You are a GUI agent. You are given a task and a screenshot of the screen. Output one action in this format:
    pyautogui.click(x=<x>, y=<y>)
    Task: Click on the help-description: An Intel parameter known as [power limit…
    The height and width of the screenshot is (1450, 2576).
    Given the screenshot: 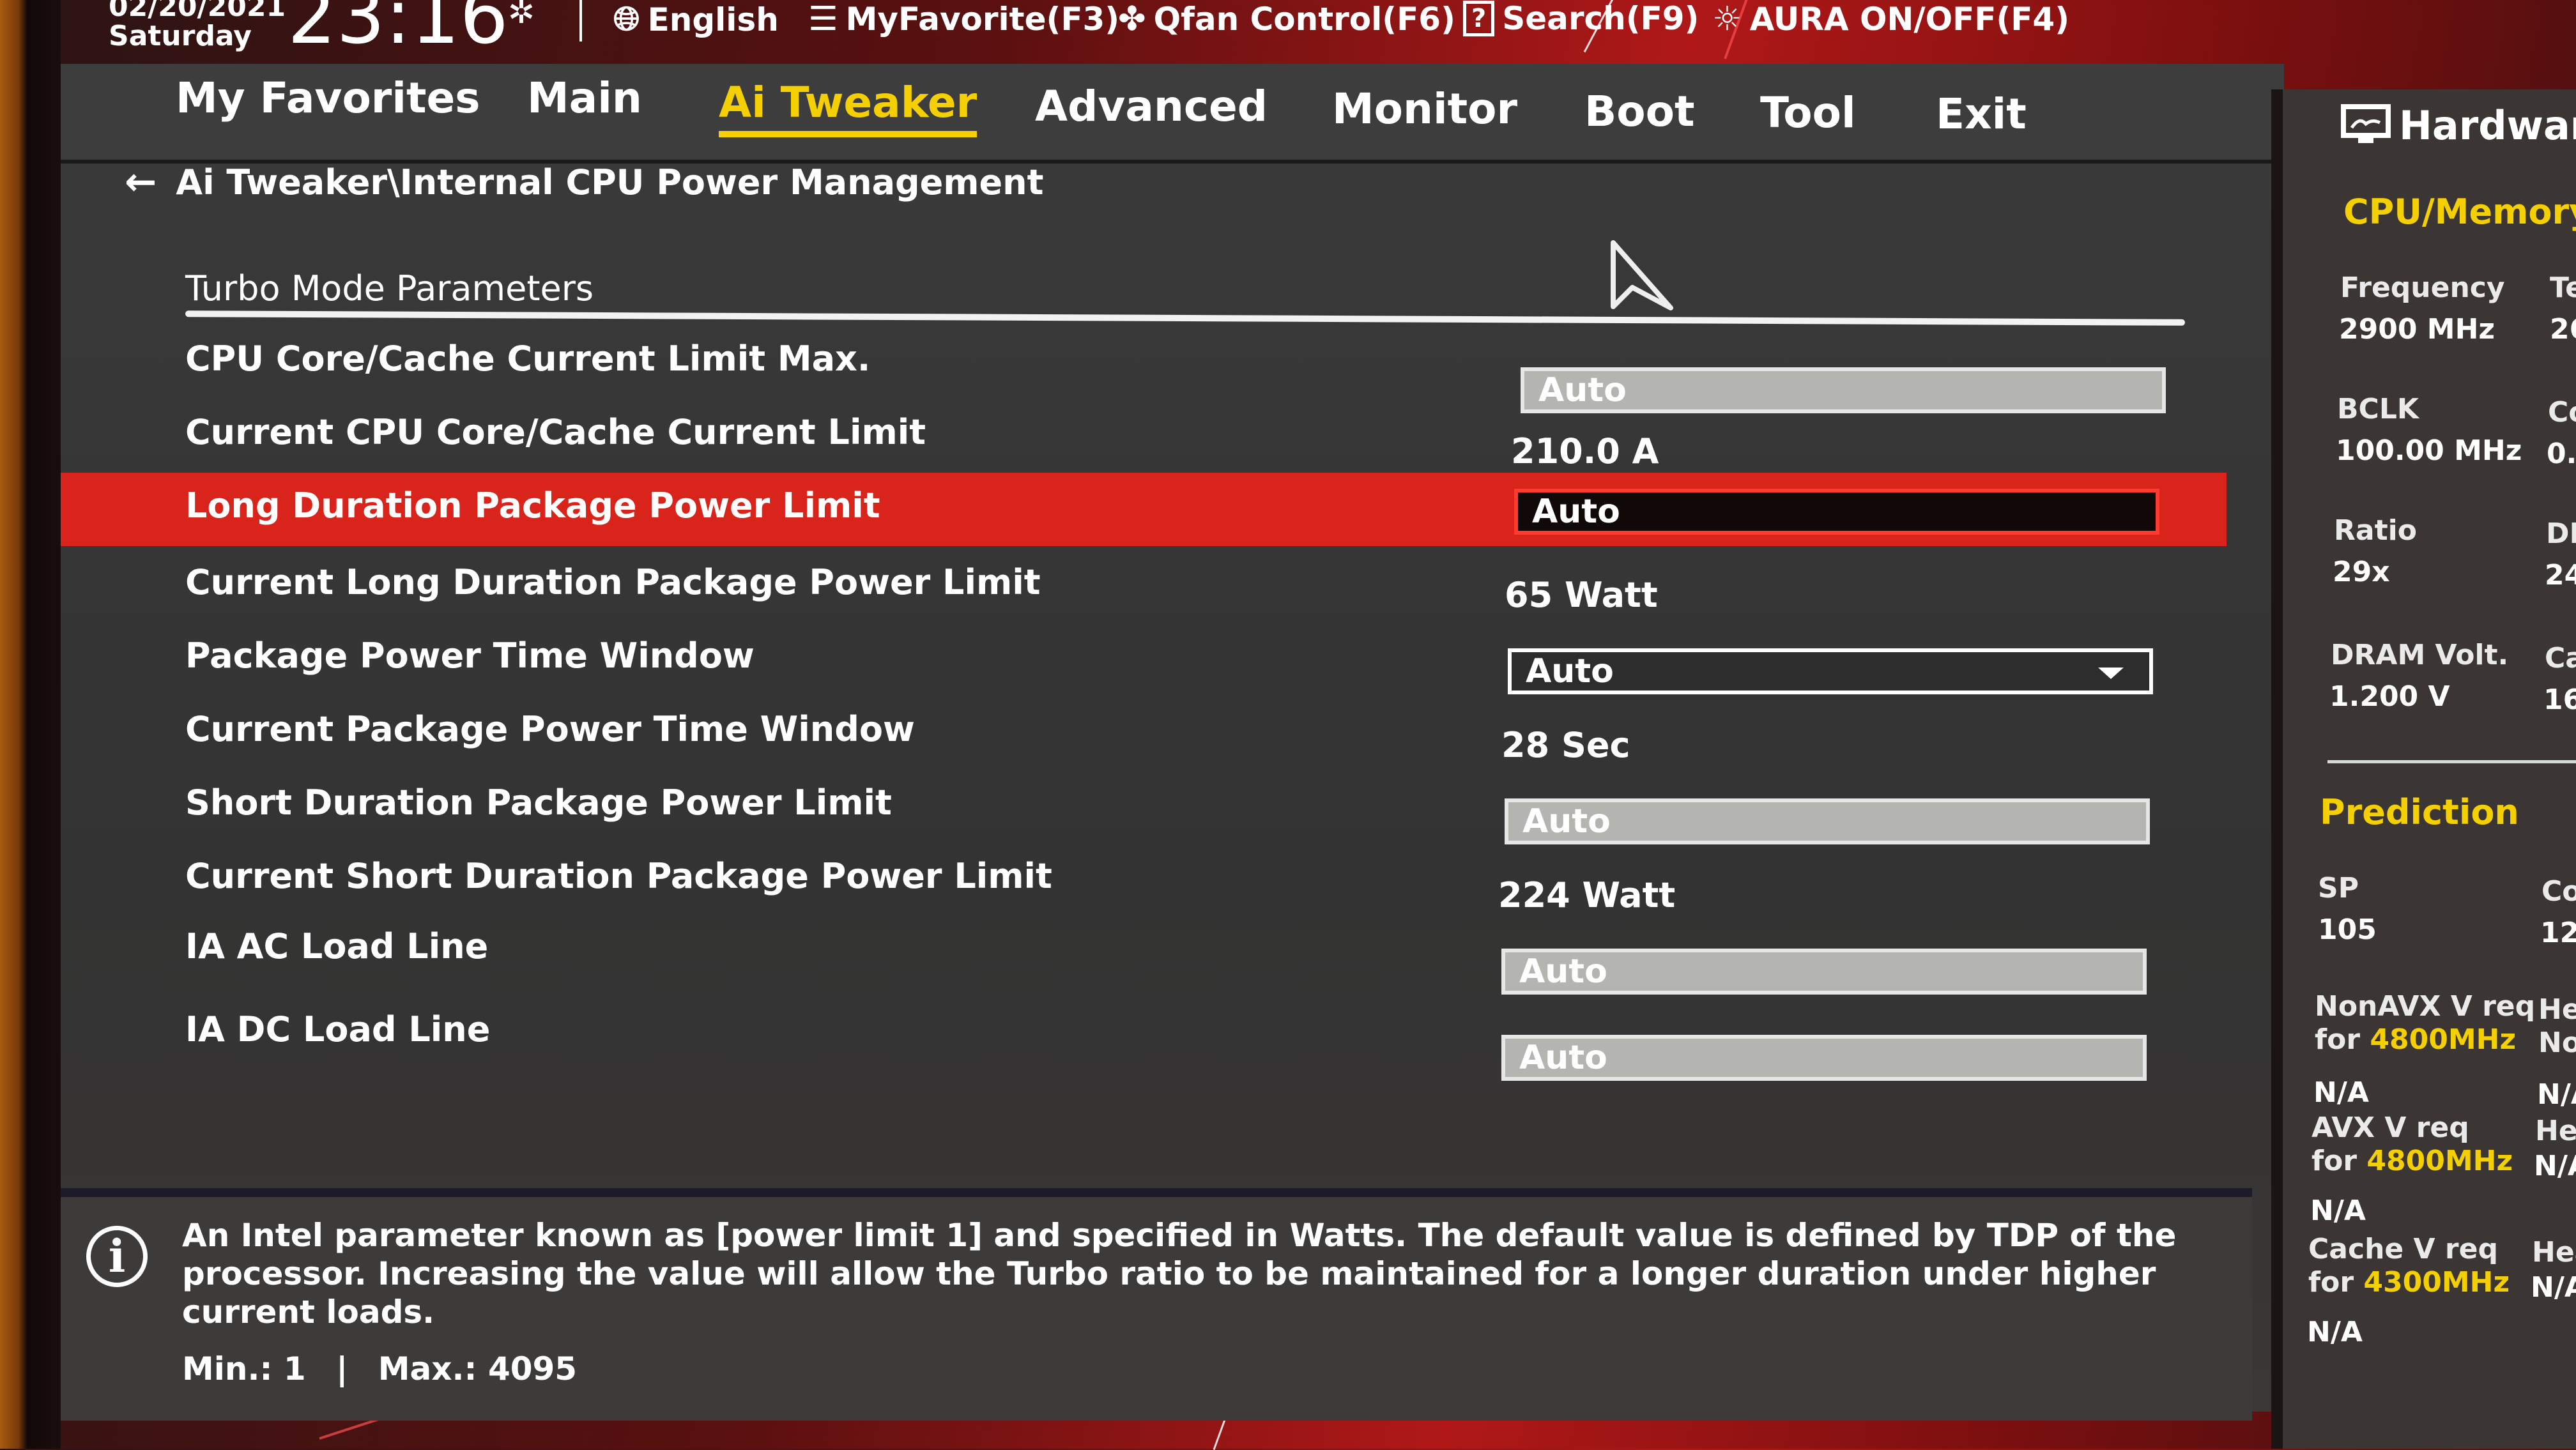 What is the action you would take?
    pyautogui.click(x=1179, y=1274)
    